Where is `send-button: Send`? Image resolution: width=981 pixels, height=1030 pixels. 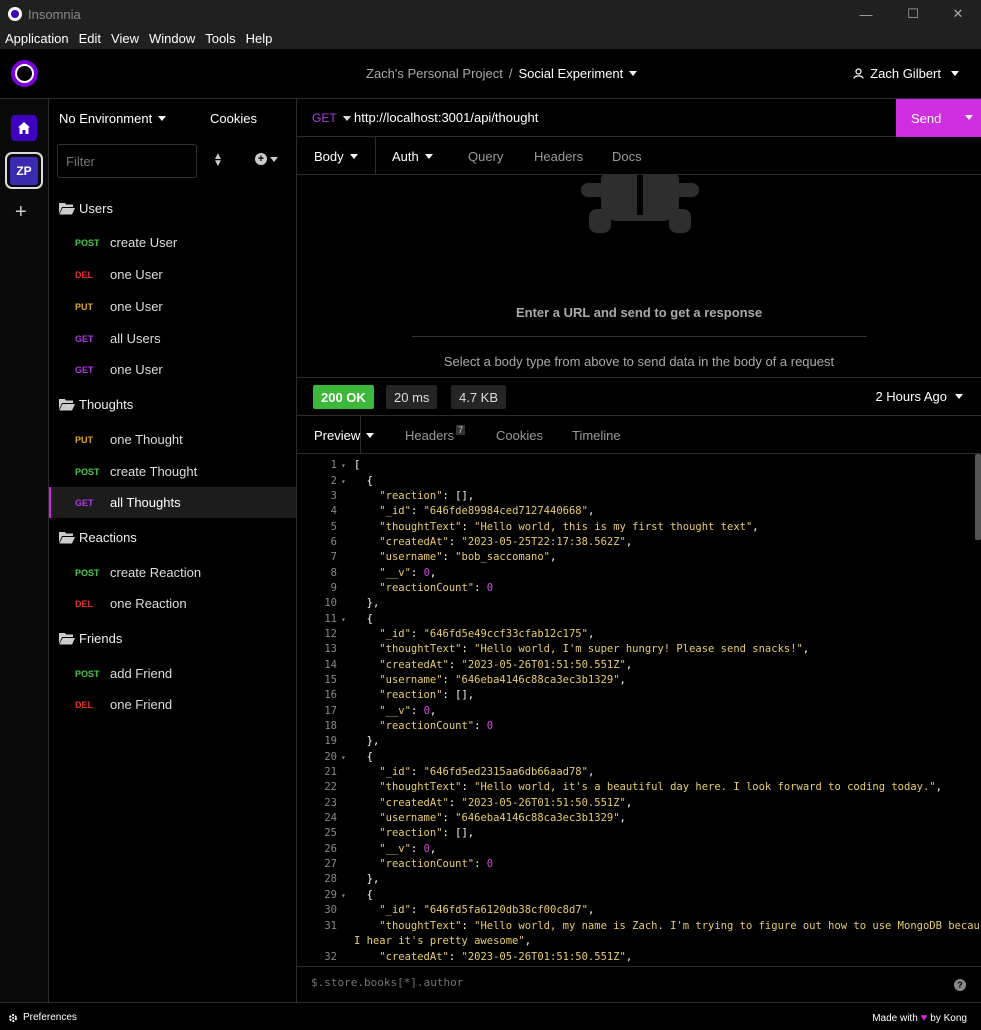
send-button: Send is located at coordinates (938, 118).